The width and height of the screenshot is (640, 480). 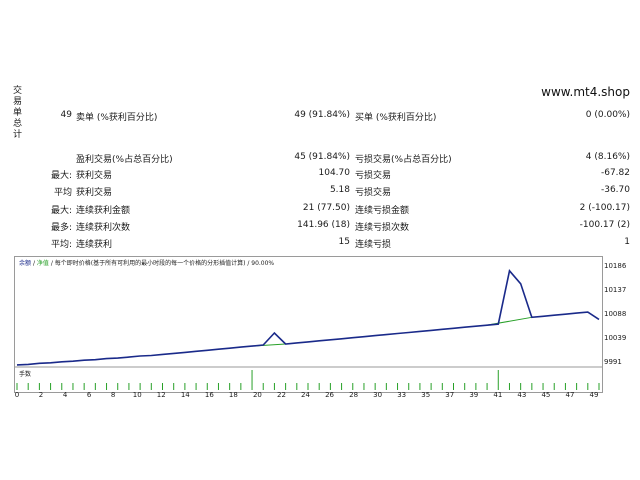 What do you see at coordinates (103, 228) in the screenshot?
I see `stat-label: 连续获利次数` at bounding box center [103, 228].